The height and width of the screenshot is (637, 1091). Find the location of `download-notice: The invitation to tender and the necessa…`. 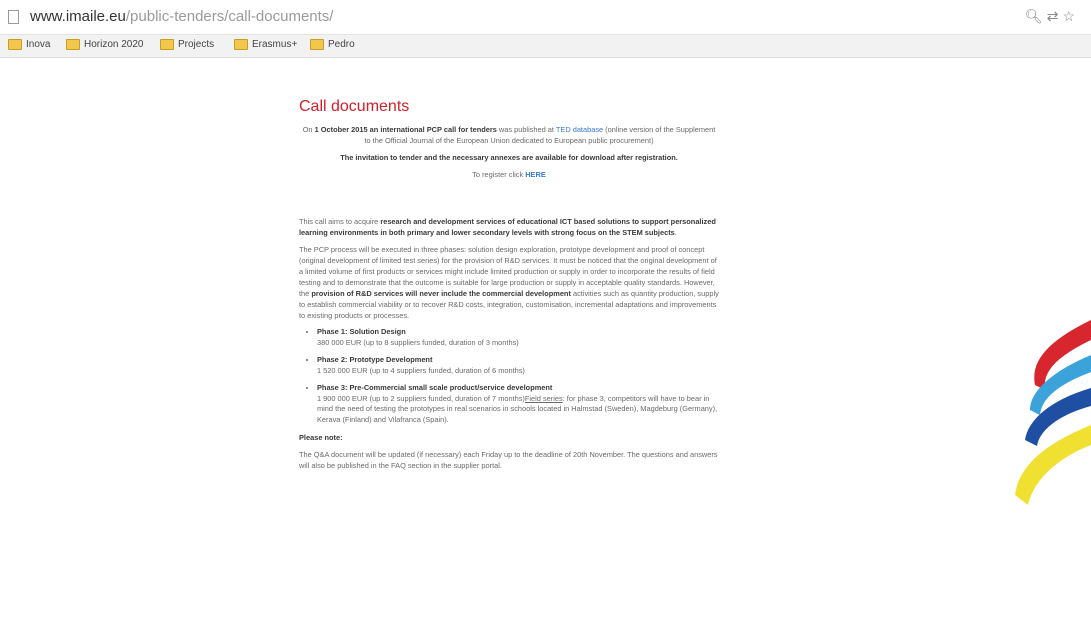

download-notice: The invitation to tender and the necessa… is located at coordinates (509, 157).